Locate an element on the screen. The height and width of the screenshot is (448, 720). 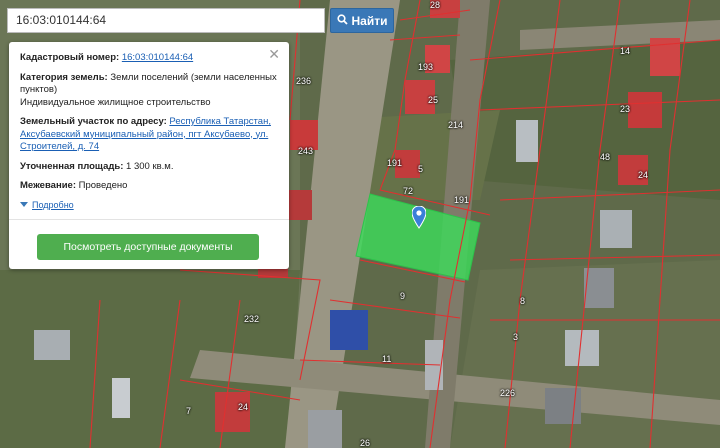
address-label: Земельный участок по адресу: is located at coordinates (93, 121).